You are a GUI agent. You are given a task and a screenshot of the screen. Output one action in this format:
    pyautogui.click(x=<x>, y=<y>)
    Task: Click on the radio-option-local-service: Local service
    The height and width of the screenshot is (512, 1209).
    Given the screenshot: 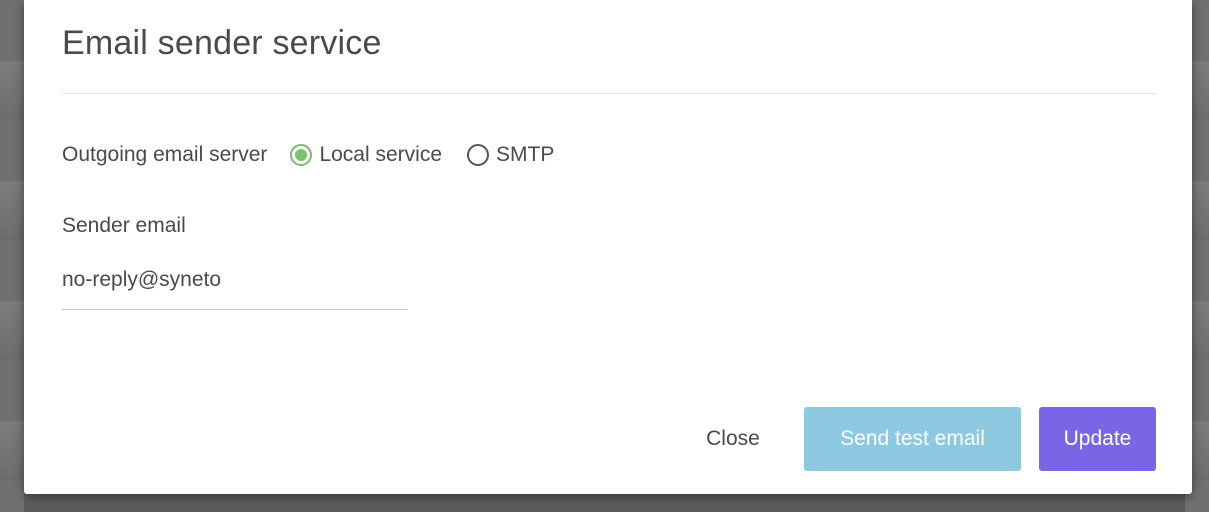 What is the action you would take?
    pyautogui.click(x=366, y=155)
    